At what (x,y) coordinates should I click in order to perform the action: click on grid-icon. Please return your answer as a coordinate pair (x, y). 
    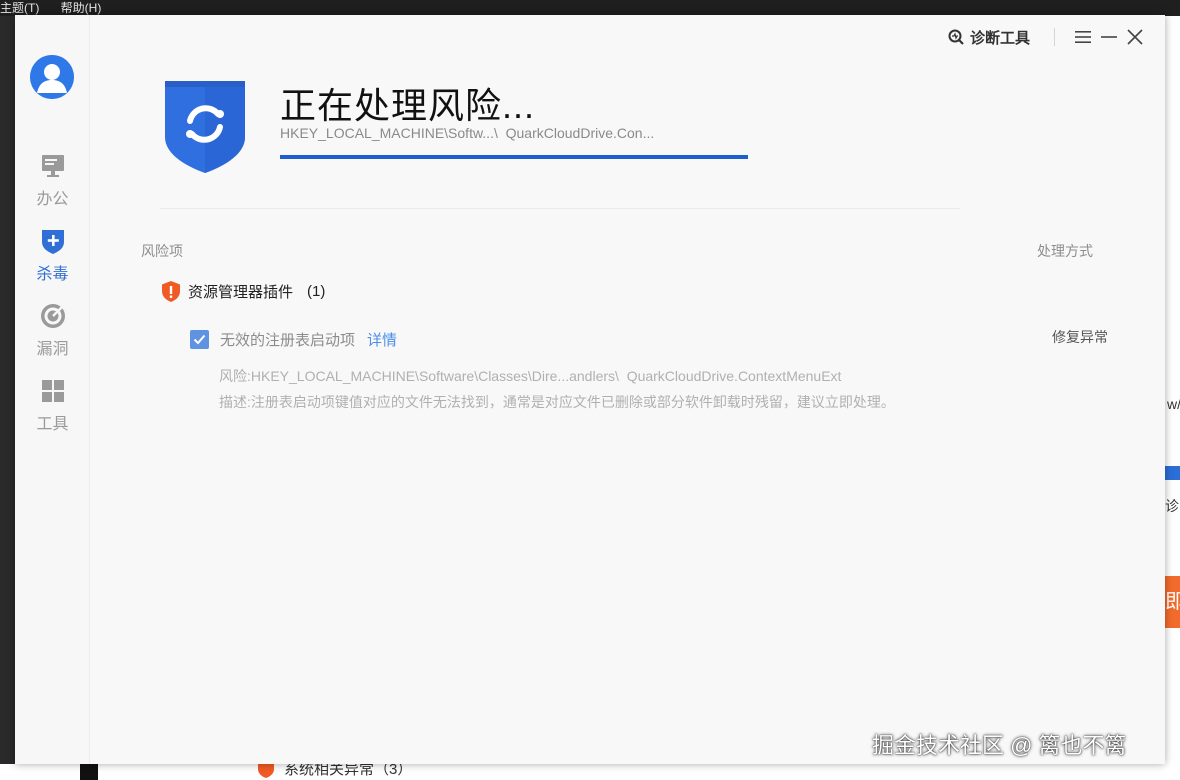
    Looking at the image, I should click on (52, 391).